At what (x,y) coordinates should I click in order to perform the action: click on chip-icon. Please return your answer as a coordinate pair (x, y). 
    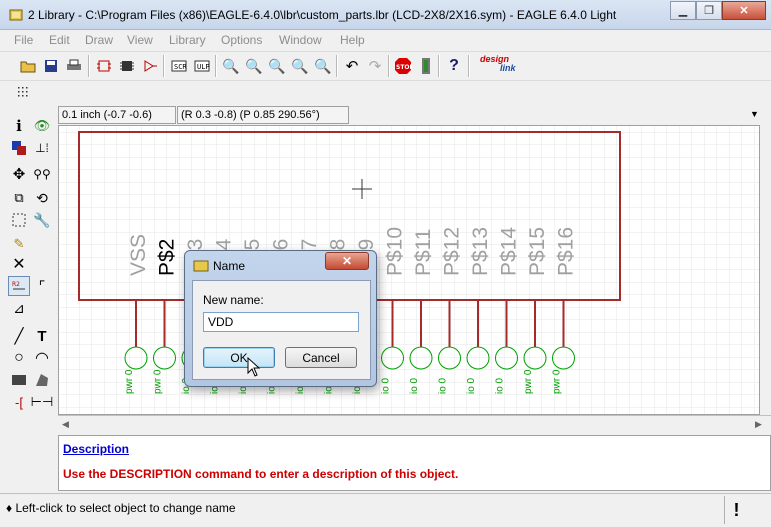
    Looking at the image, I should click on (127, 66).